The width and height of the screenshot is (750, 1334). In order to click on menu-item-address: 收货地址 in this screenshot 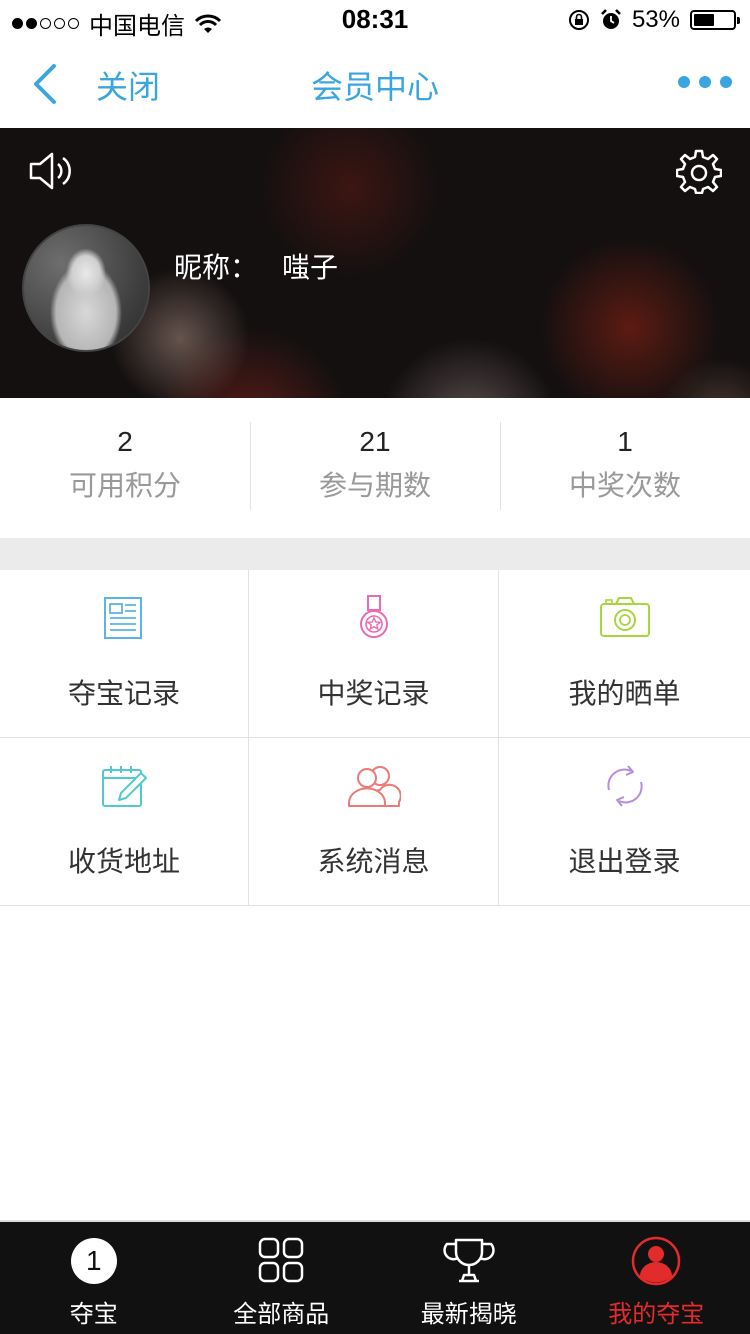, I will do `click(124, 822)`.